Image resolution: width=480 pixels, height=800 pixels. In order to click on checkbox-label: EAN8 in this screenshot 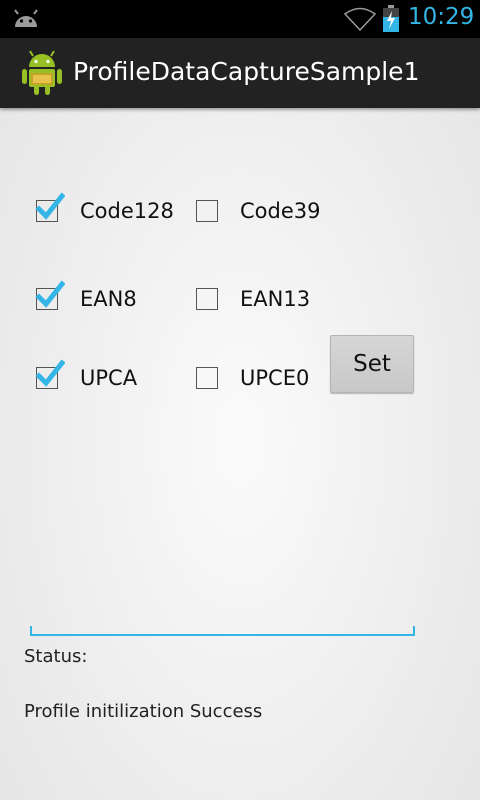, I will do `click(108, 299)`.